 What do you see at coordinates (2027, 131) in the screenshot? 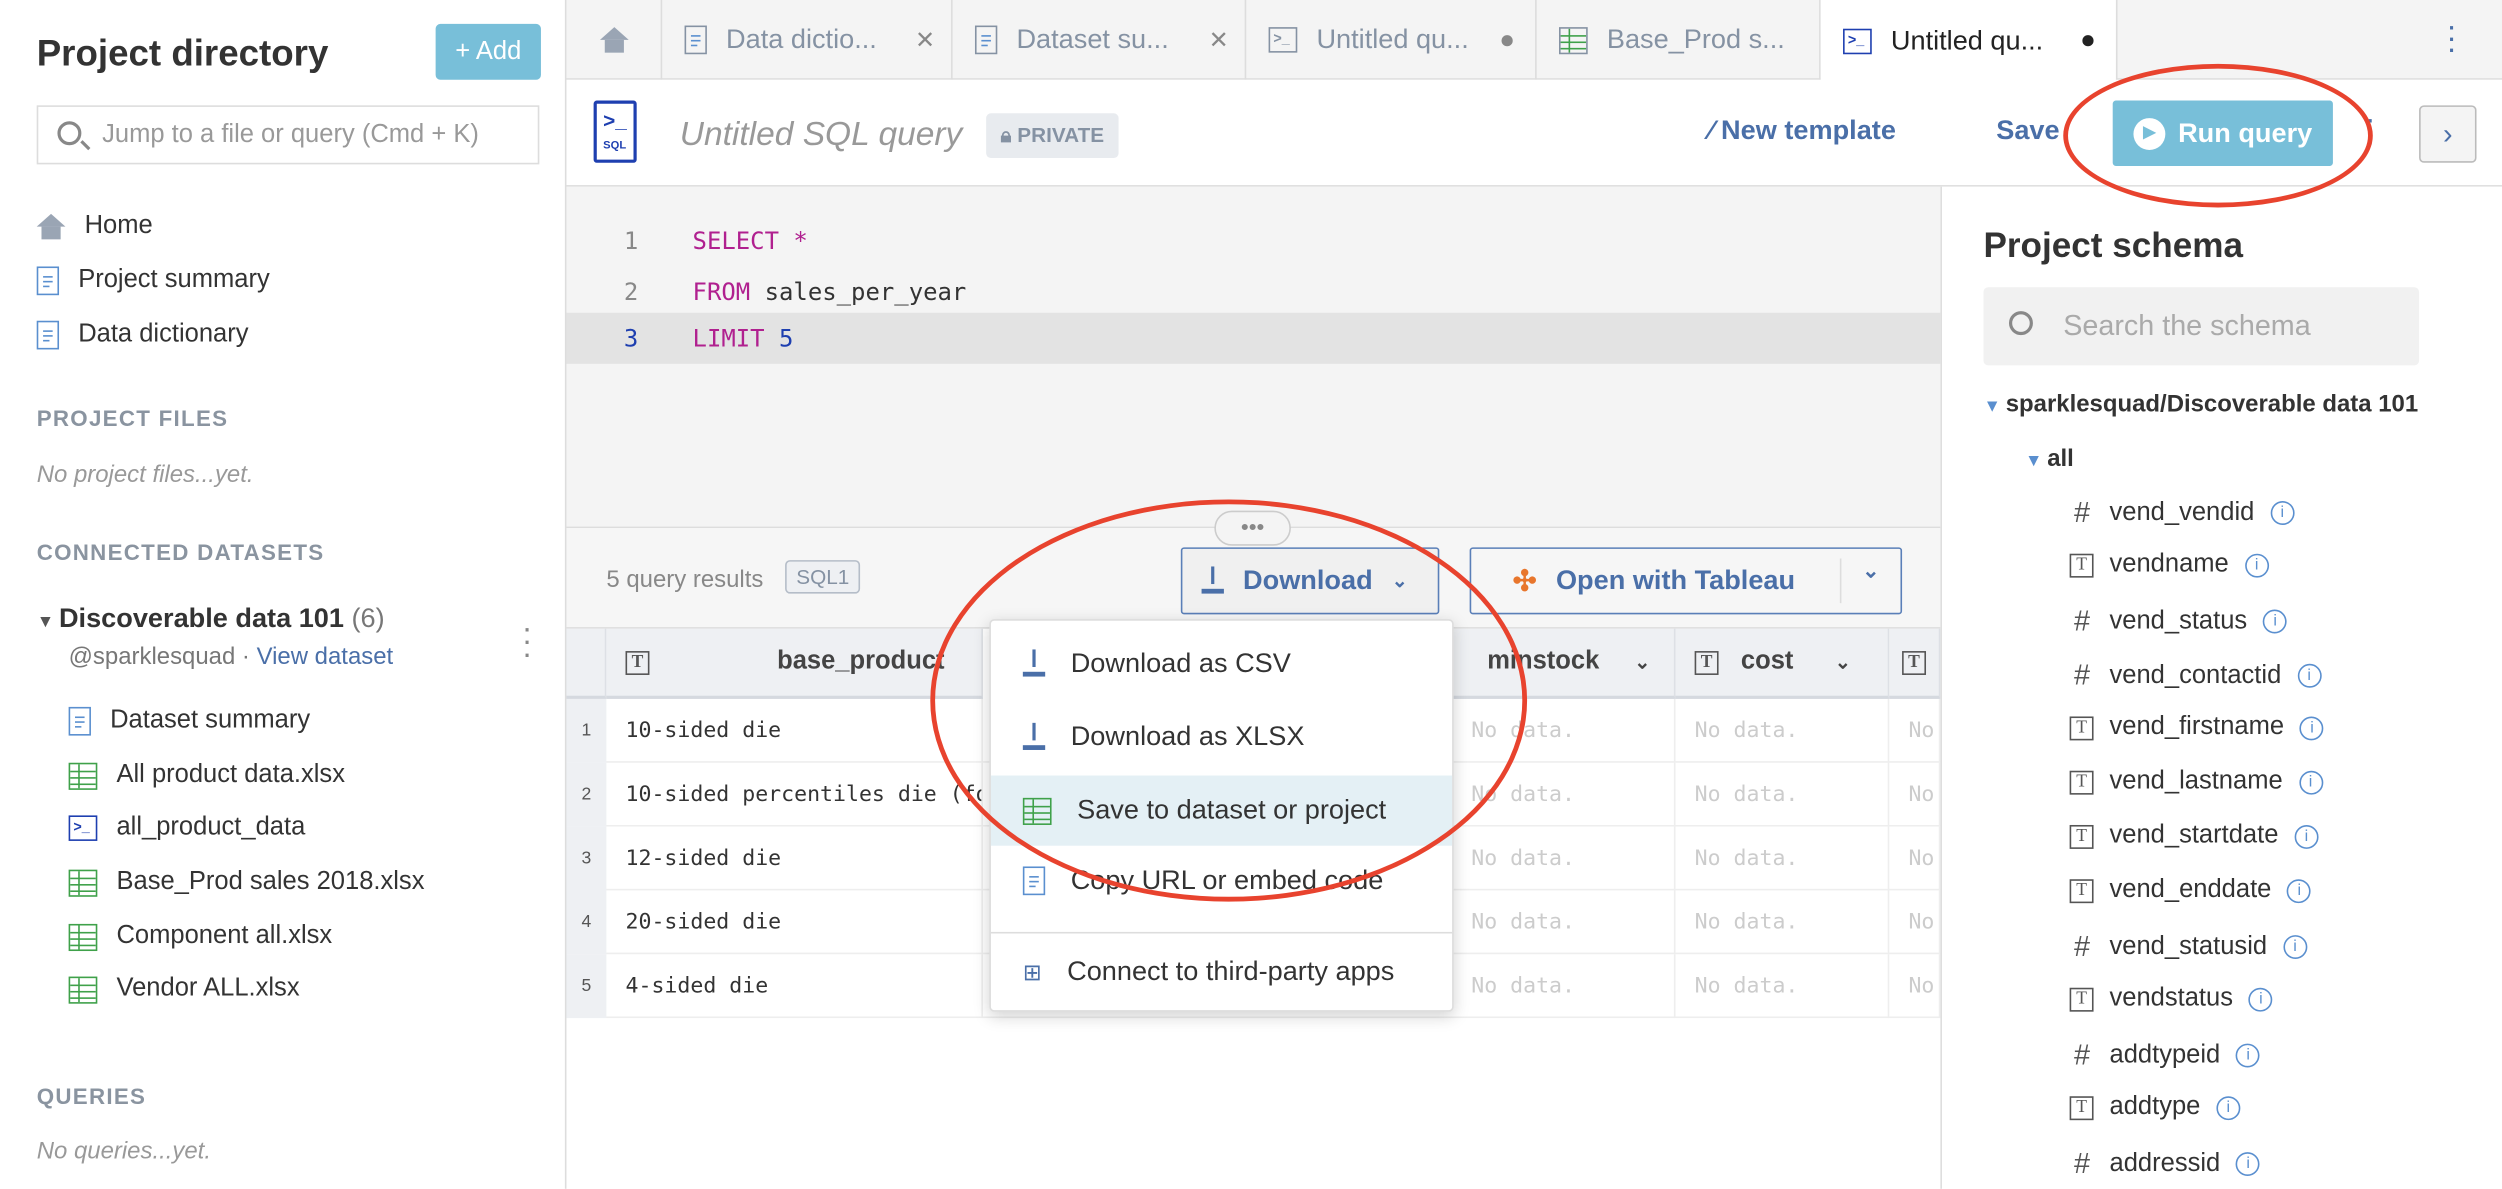
I see `save-button: Save` at bounding box center [2027, 131].